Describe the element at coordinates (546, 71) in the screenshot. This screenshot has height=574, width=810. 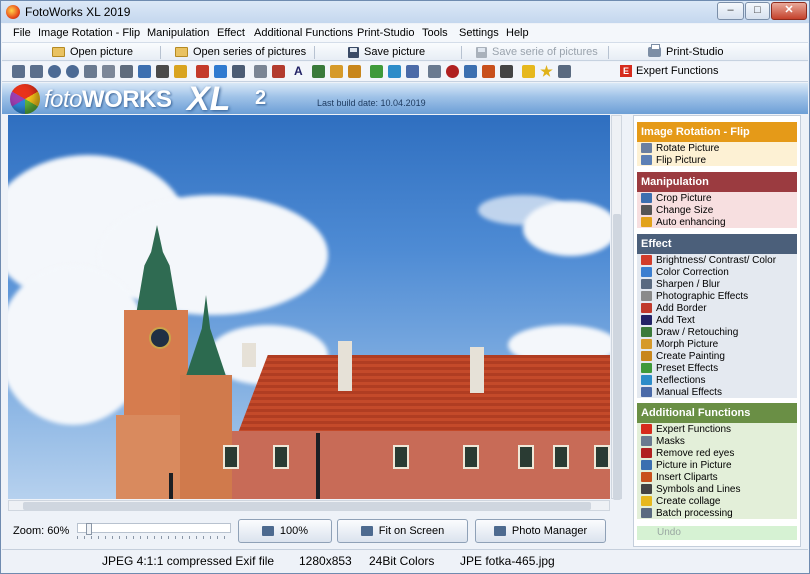
I see `star-icon` at that location.